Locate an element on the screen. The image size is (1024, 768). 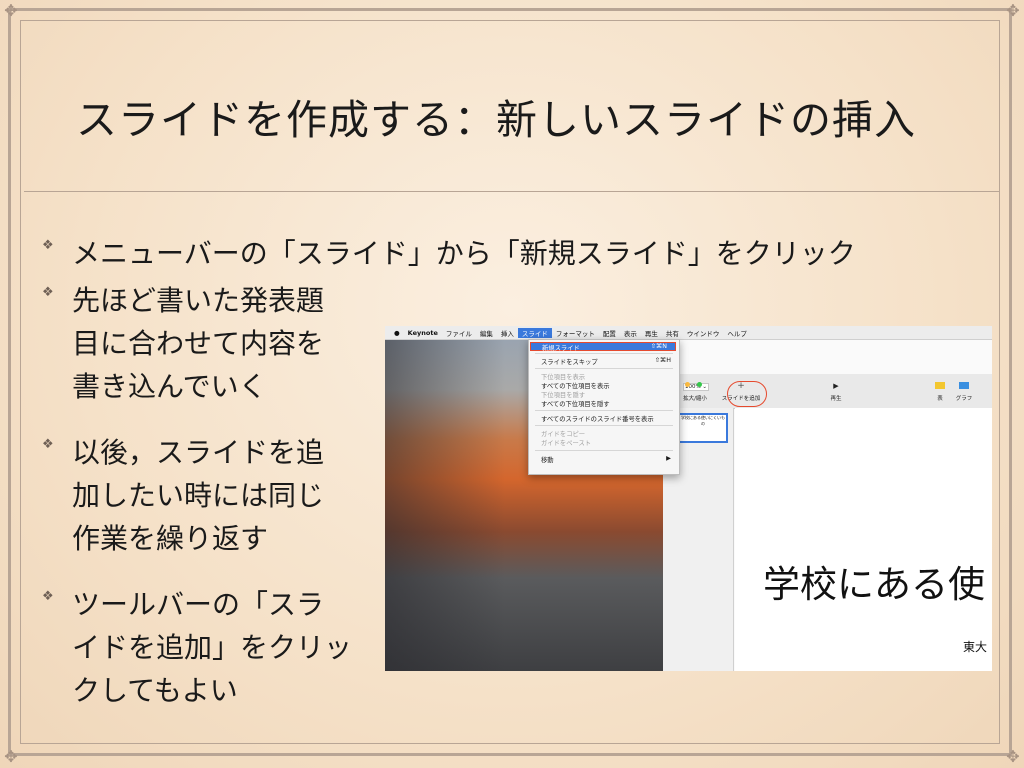
add-slide-highlight is located at coordinates (747, 394).